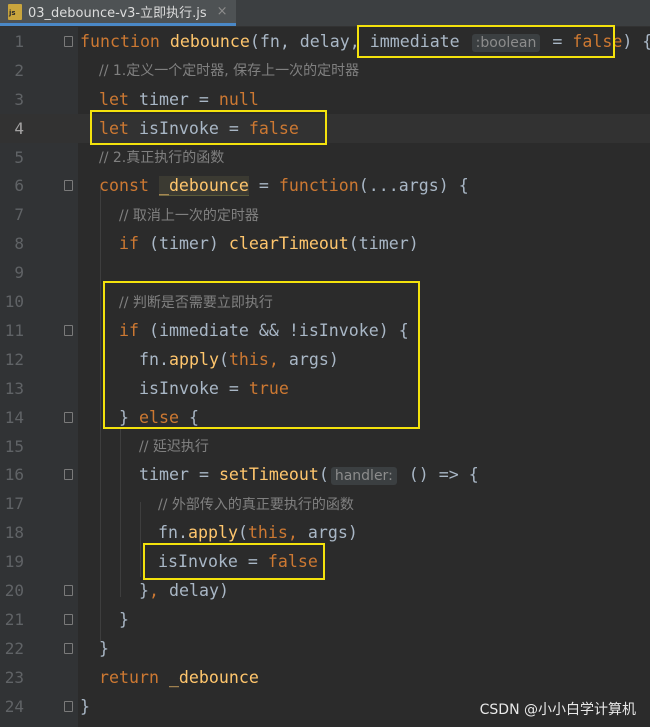 This screenshot has height=727, width=650. Describe the element at coordinates (19, 244) in the screenshot. I see `line-number: 8` at that location.